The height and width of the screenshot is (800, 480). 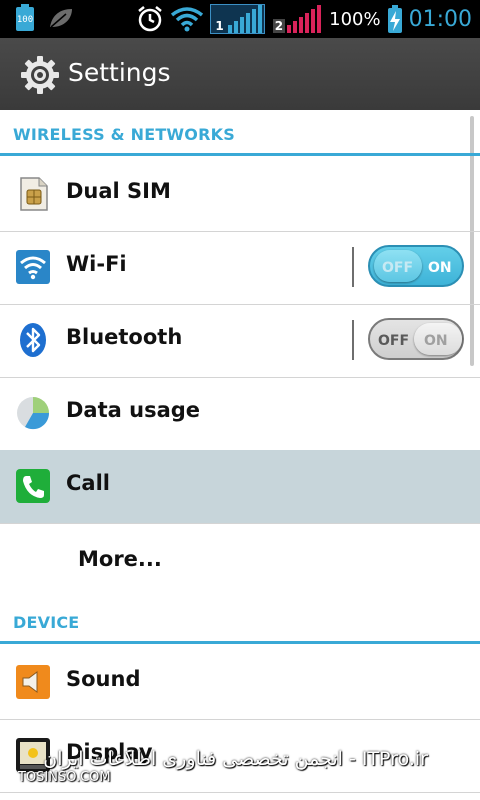 What do you see at coordinates (240, 341) in the screenshot?
I see `settings-item-bluetooth: Bluetooth OFF ON` at bounding box center [240, 341].